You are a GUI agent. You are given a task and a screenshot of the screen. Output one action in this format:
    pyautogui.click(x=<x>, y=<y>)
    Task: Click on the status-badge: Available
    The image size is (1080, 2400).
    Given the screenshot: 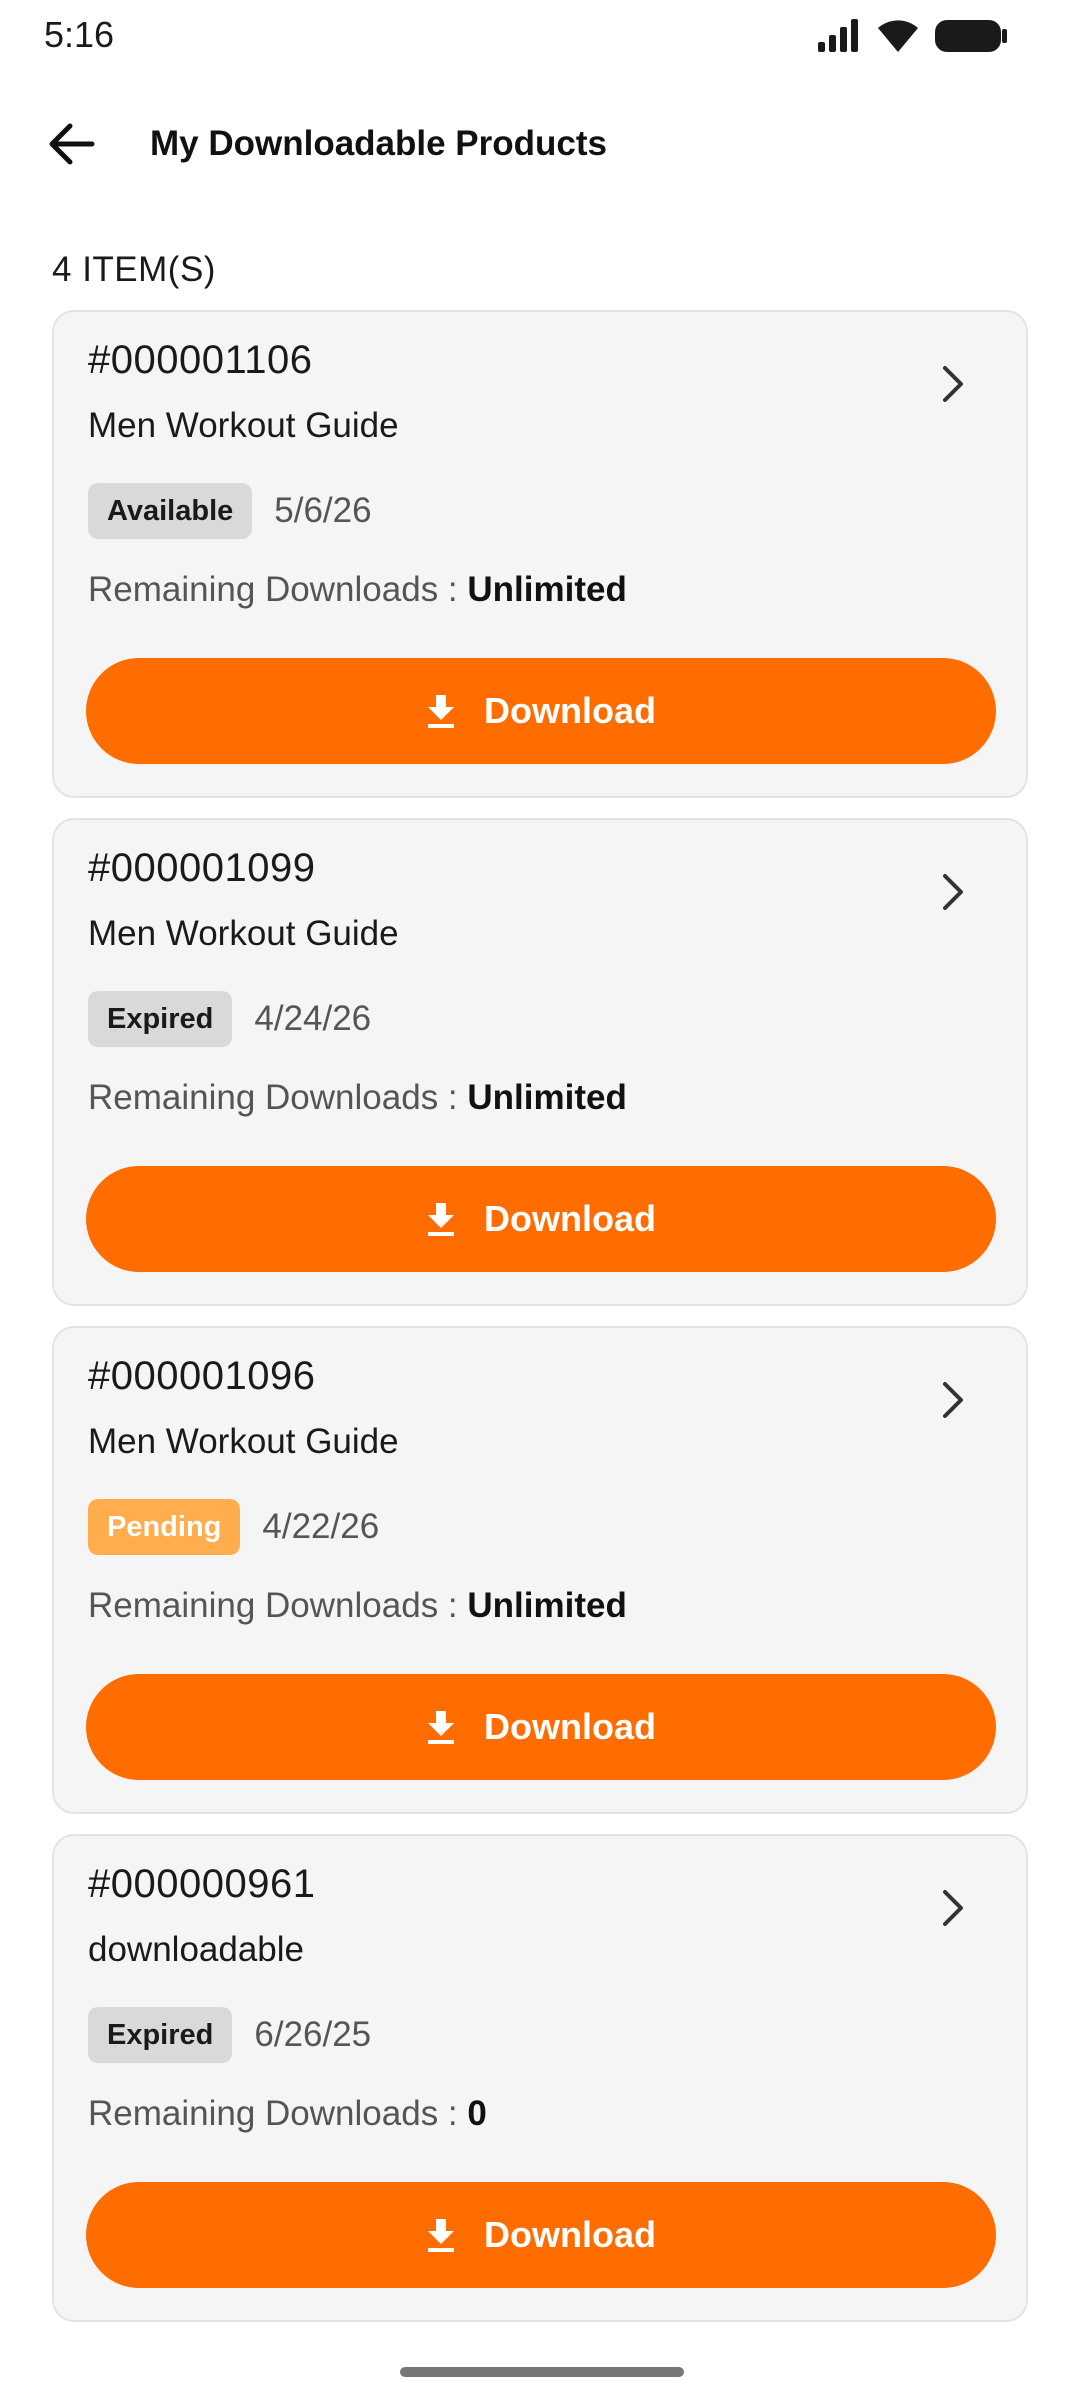 What is the action you would take?
    pyautogui.click(x=170, y=511)
    